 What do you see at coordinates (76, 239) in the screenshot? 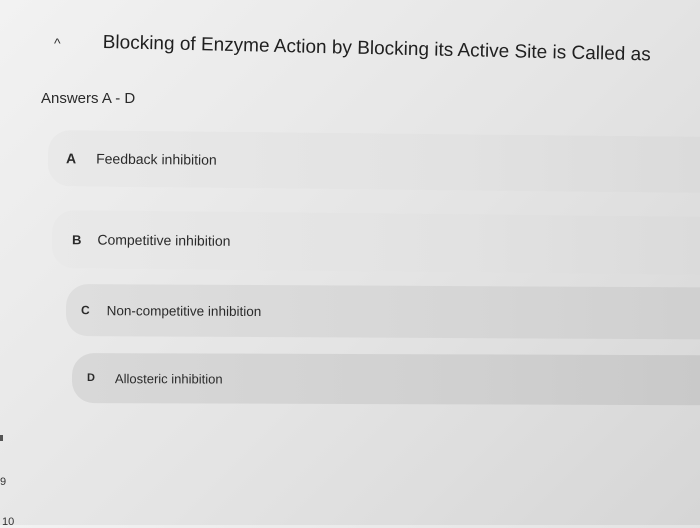
I see `option-letter: B` at bounding box center [76, 239].